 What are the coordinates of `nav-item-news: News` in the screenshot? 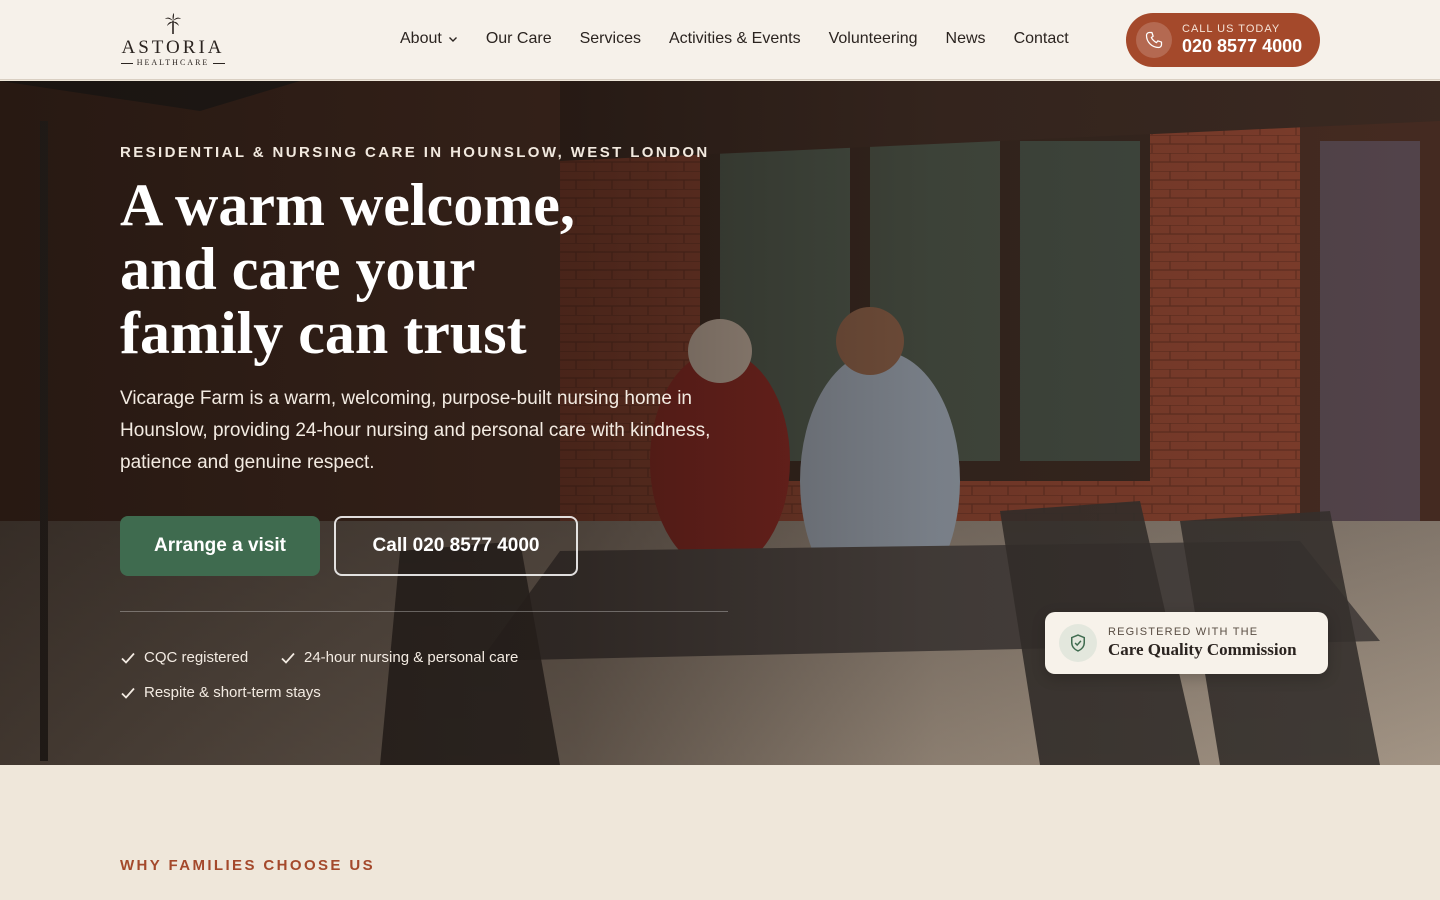 It's located at (966, 39).